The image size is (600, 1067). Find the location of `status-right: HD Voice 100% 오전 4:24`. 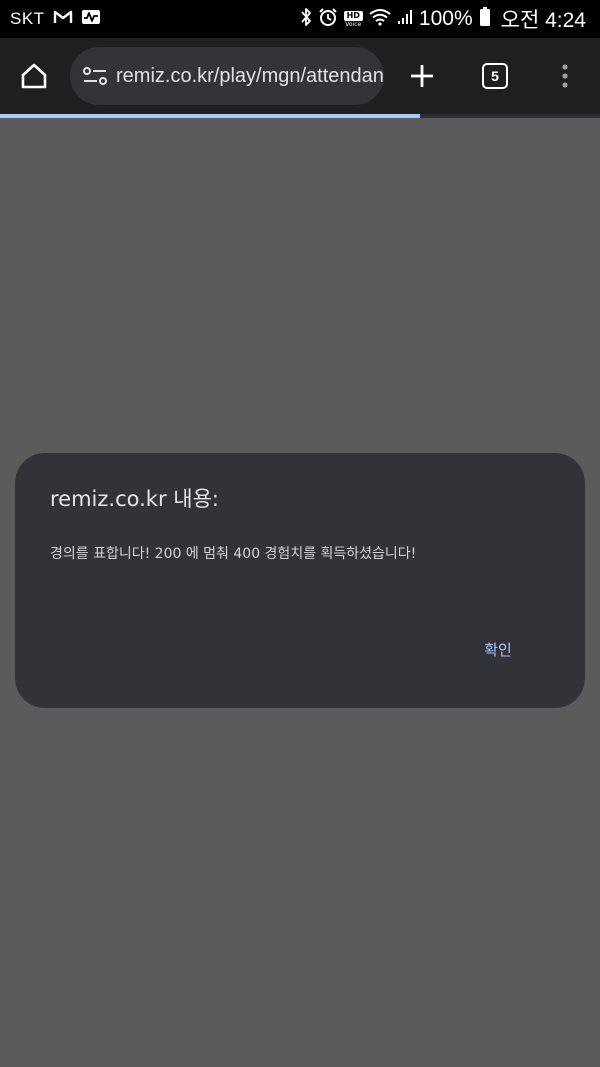

status-right: HD Voice 100% 오전 4:24 is located at coordinates (443, 19).